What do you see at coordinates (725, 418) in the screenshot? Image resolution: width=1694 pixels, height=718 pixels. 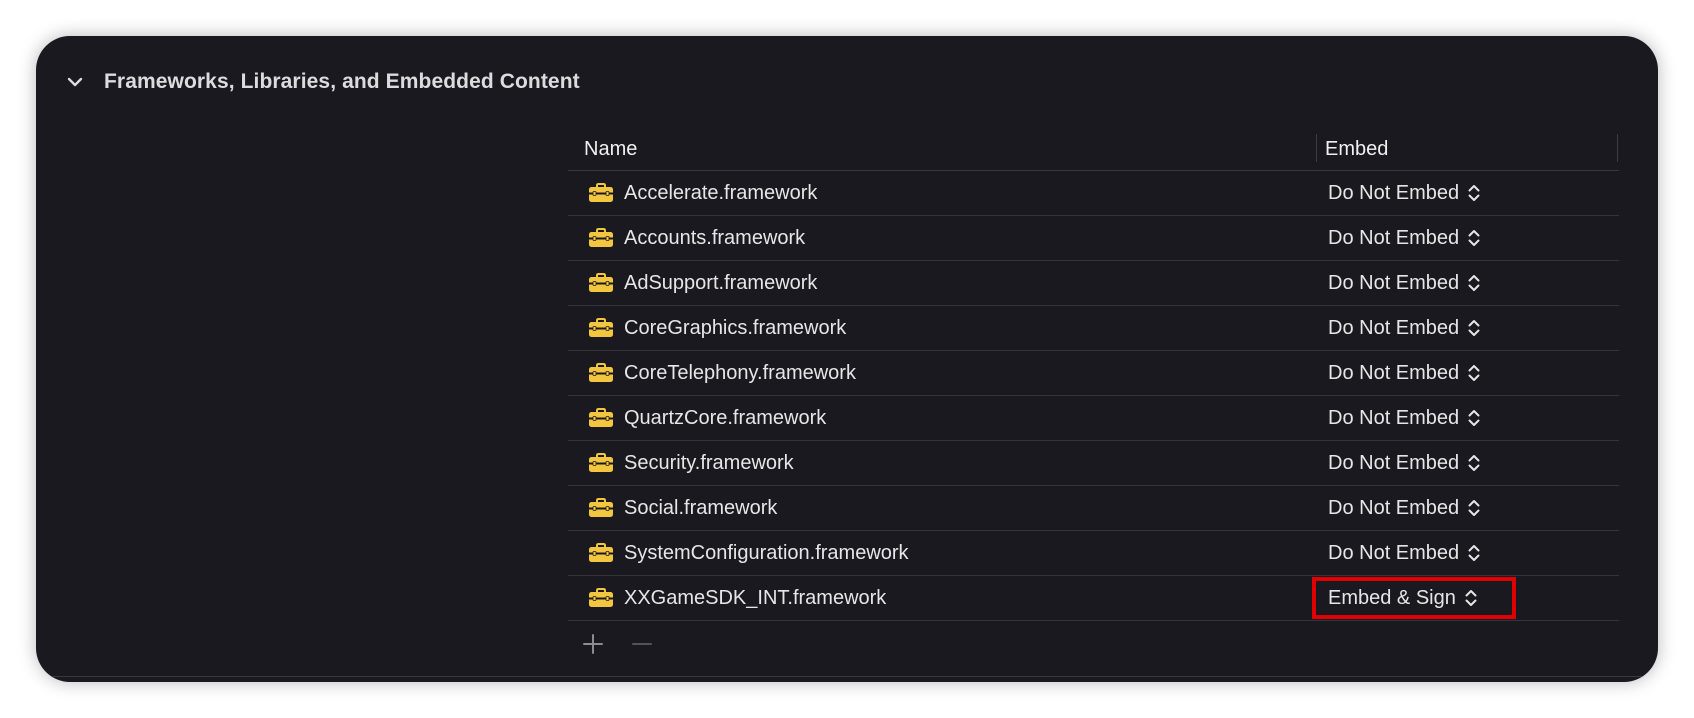 I see `framework-name: QuartzCore.framework` at bounding box center [725, 418].